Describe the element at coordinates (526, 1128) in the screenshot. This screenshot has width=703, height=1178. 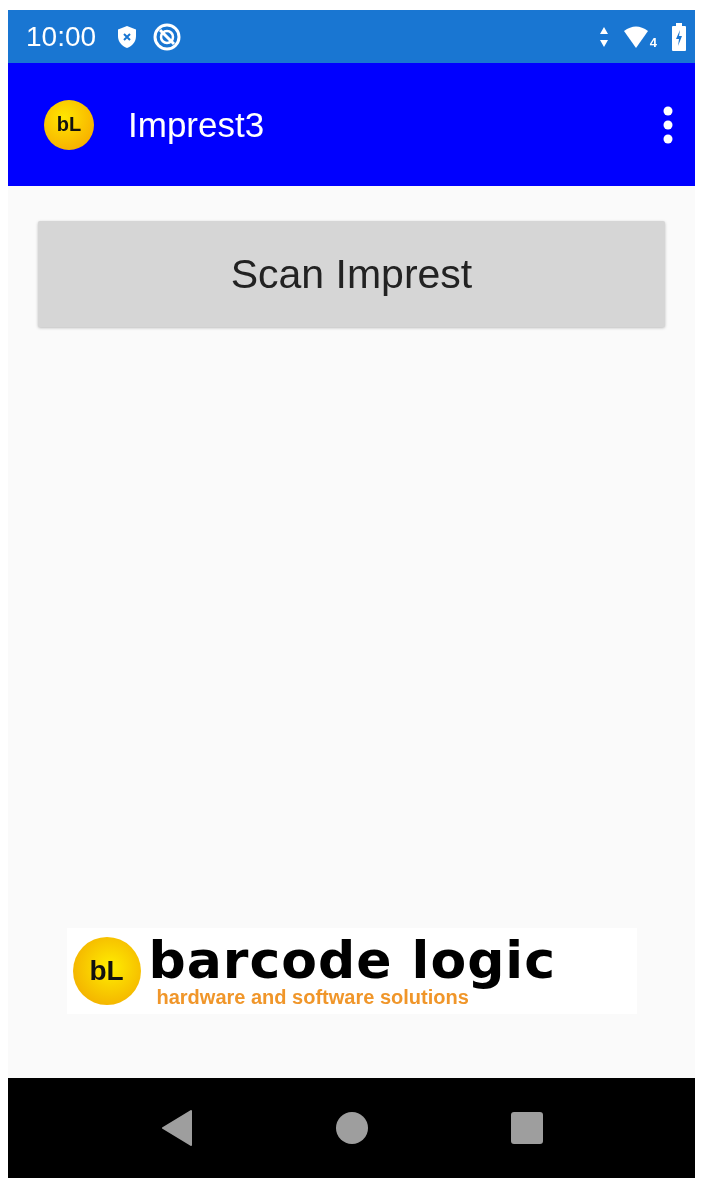
I see `recents-icon` at that location.